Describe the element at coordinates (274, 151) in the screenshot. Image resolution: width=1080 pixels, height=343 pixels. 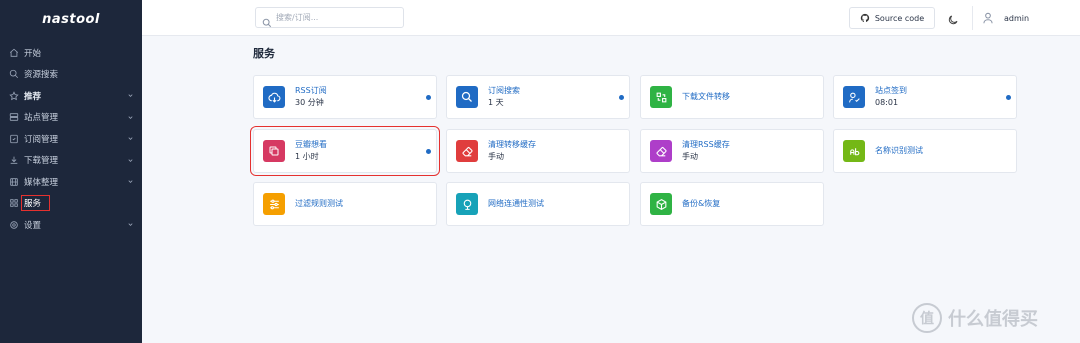
I see `copy-icon` at that location.